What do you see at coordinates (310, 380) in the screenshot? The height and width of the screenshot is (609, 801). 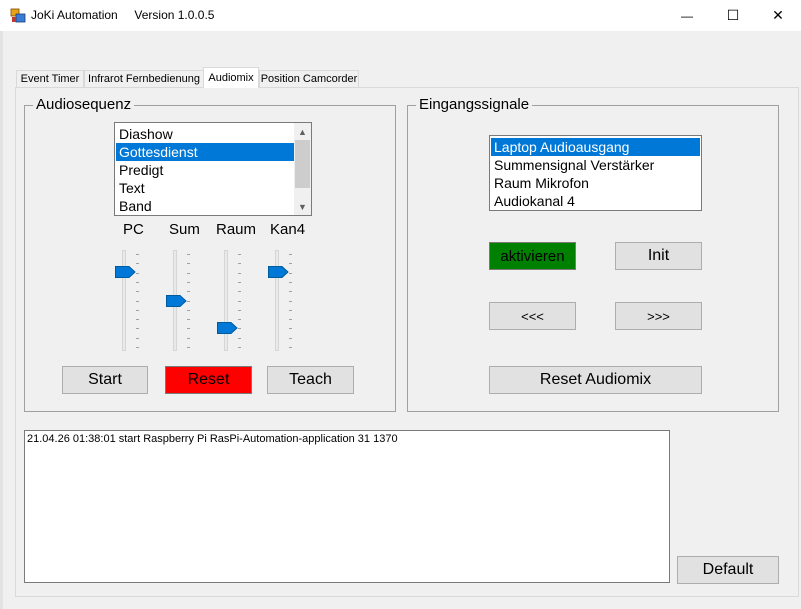 I see `teach-button: Teach` at bounding box center [310, 380].